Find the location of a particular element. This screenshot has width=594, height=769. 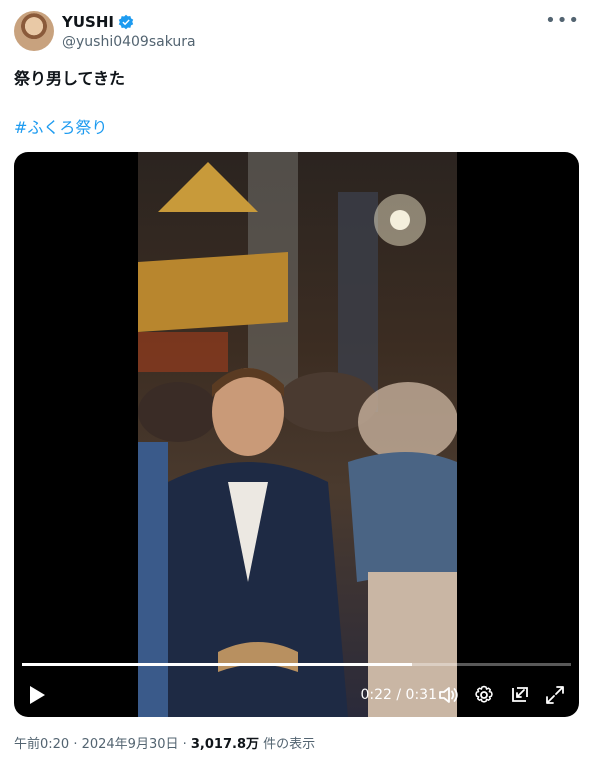

more-options-icon: ••• is located at coordinates (562, 21).